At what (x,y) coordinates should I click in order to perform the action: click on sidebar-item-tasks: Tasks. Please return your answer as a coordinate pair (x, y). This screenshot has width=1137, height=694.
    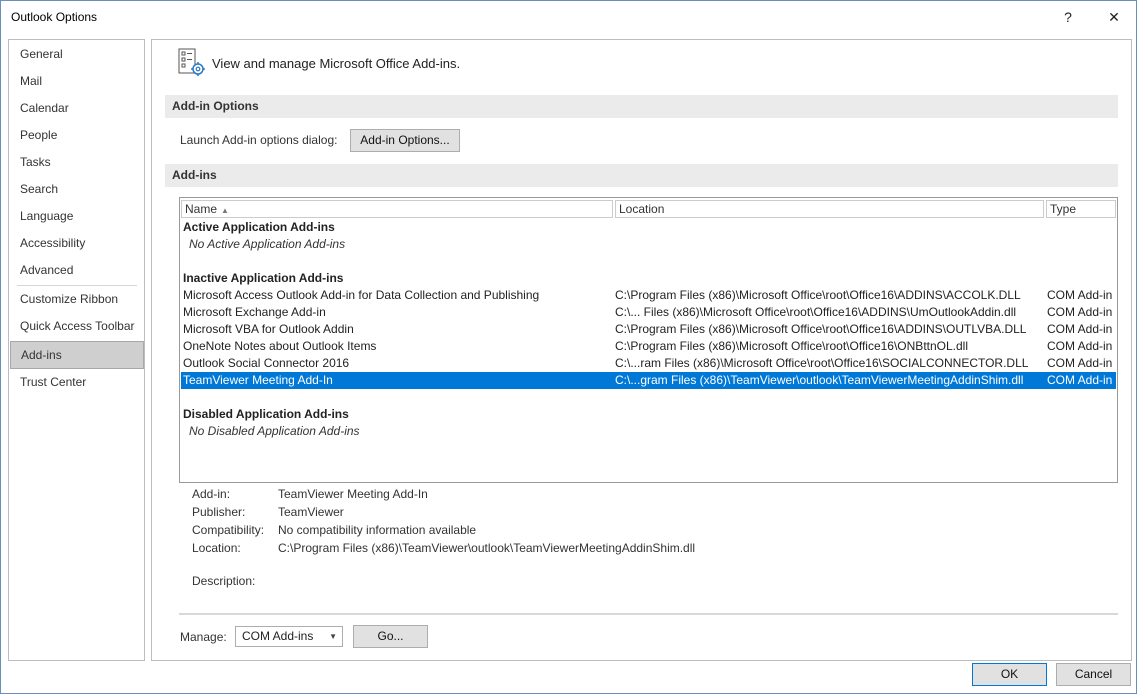
    Looking at the image, I should click on (76, 162).